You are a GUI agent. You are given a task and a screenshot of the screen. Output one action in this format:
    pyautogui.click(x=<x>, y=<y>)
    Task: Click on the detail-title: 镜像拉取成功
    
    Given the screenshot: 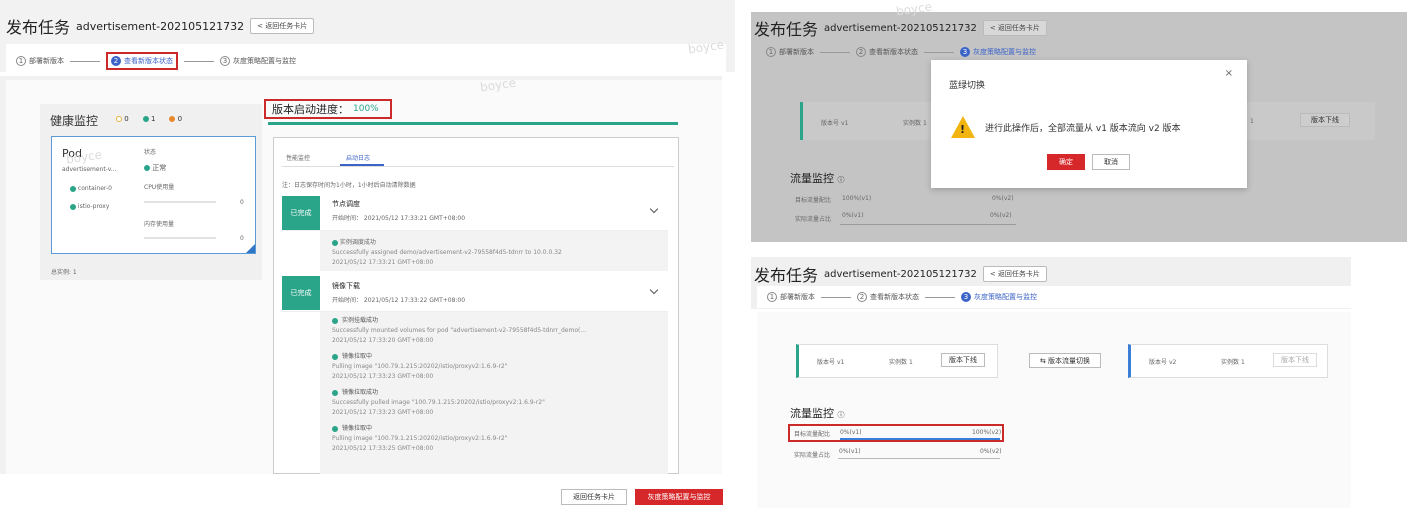 What is the action you would take?
    pyautogui.click(x=499, y=393)
    